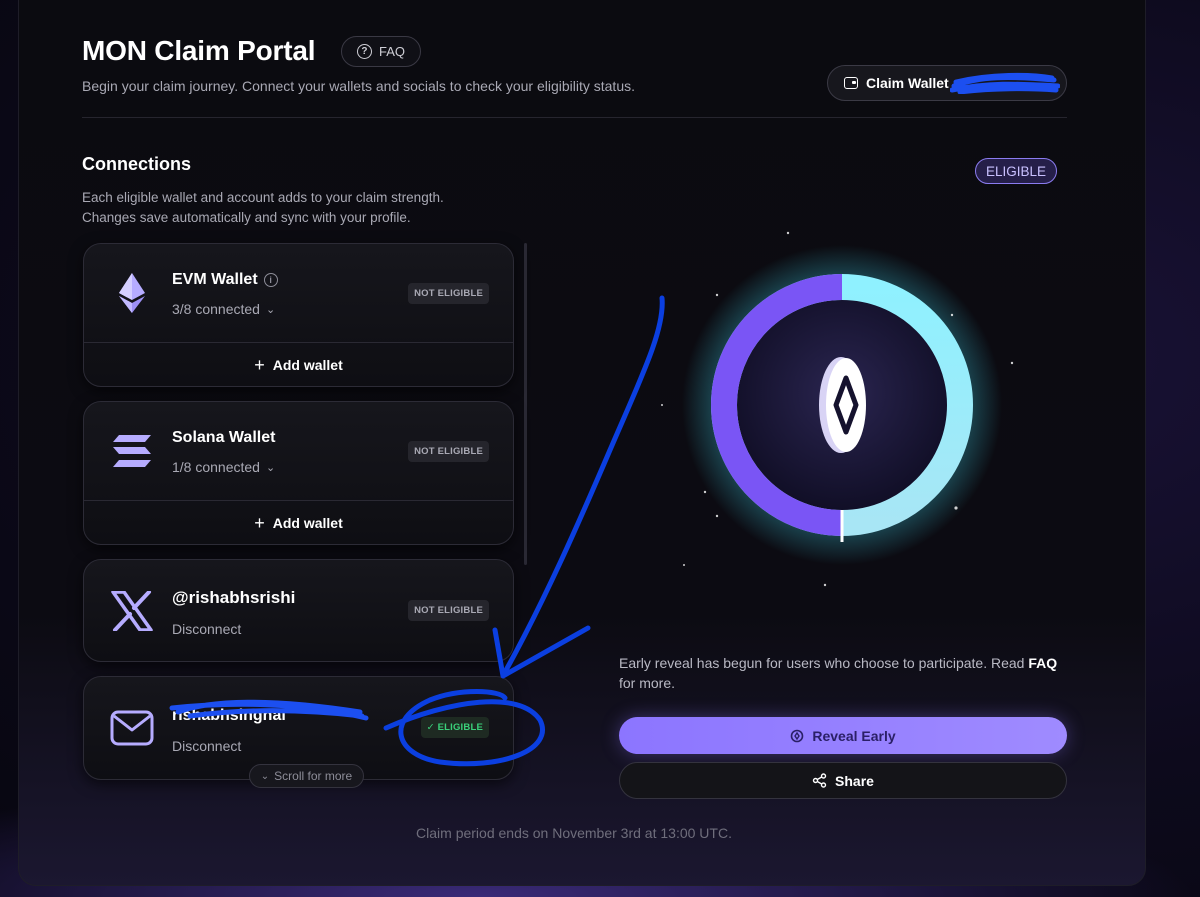  Describe the element at coordinates (229, 715) in the screenshot. I see `email-address: rishabhsinghal` at that location.